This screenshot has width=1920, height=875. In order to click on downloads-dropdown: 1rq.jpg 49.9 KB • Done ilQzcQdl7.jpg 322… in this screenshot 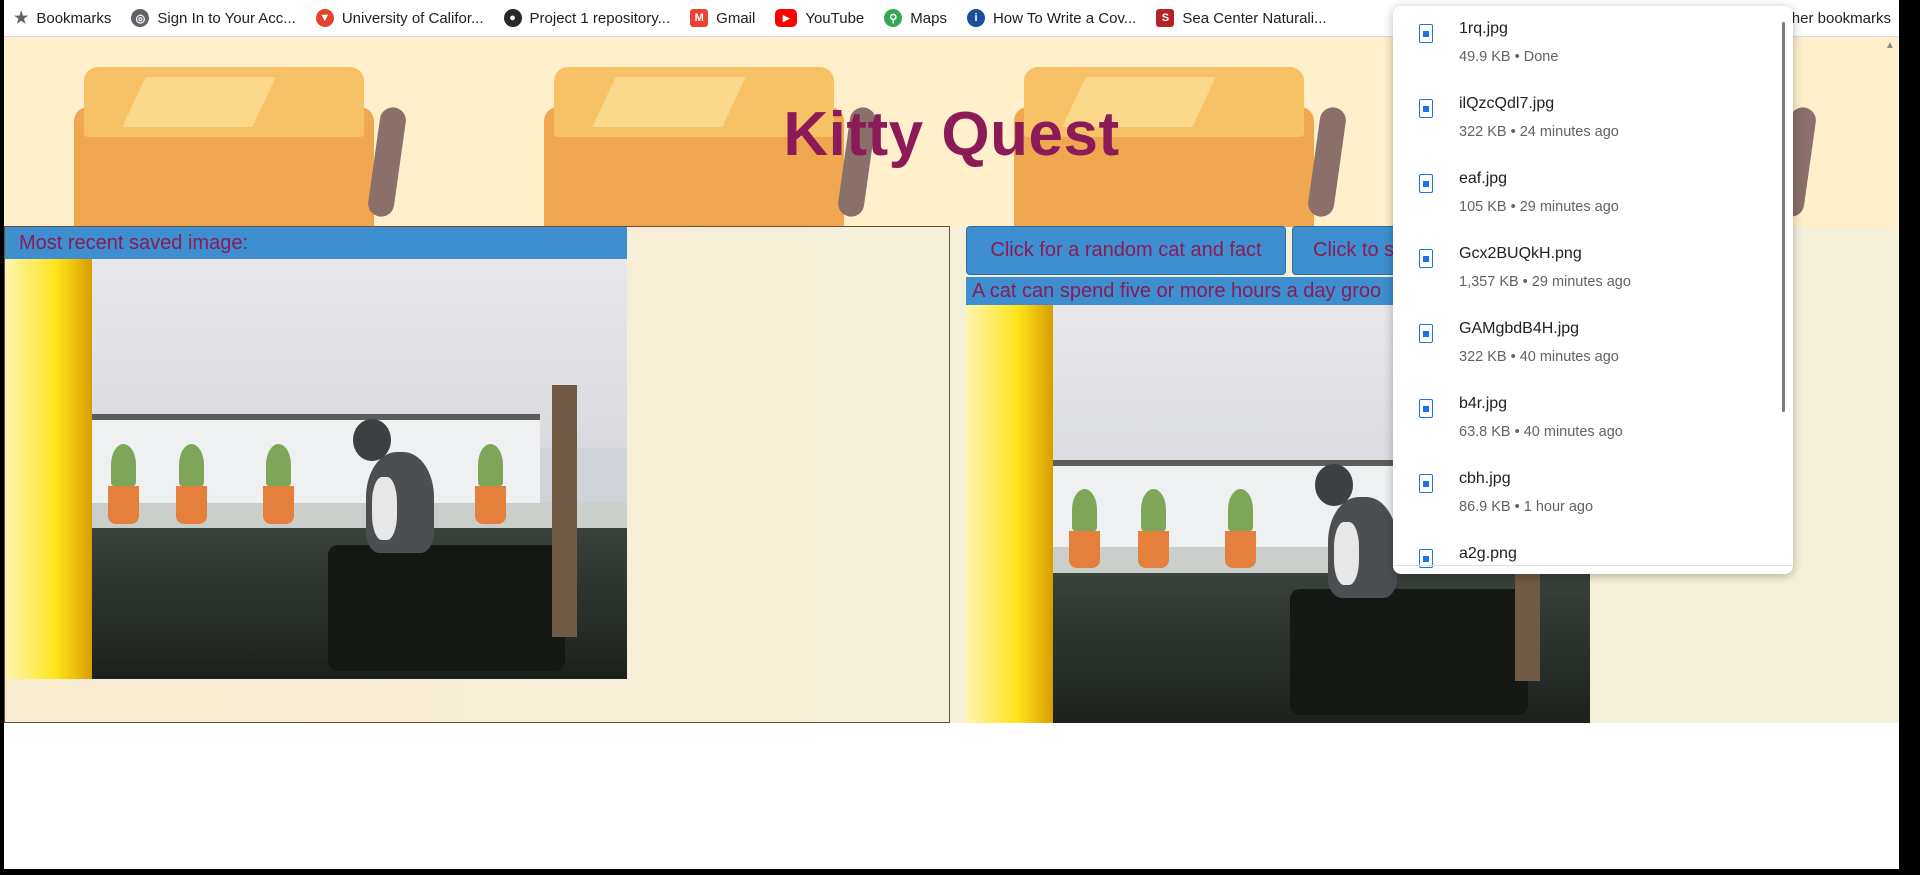, I will do `click(1593, 290)`.